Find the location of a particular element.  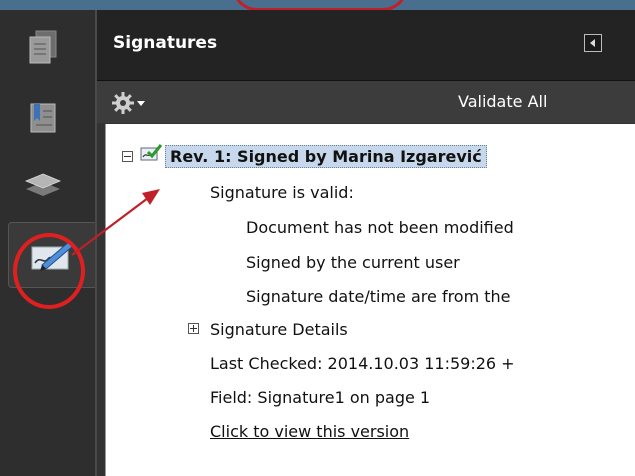

collapse-panel-button is located at coordinates (593, 43).